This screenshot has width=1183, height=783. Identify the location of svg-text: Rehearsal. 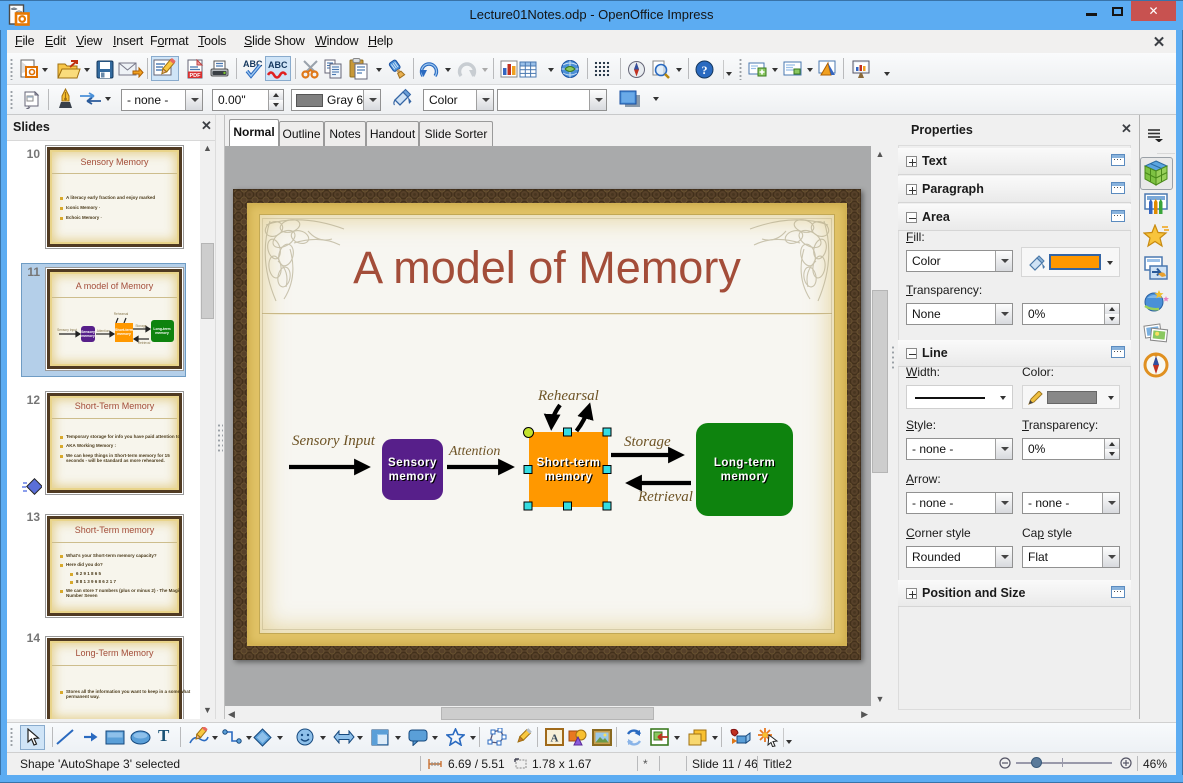
(121, 314).